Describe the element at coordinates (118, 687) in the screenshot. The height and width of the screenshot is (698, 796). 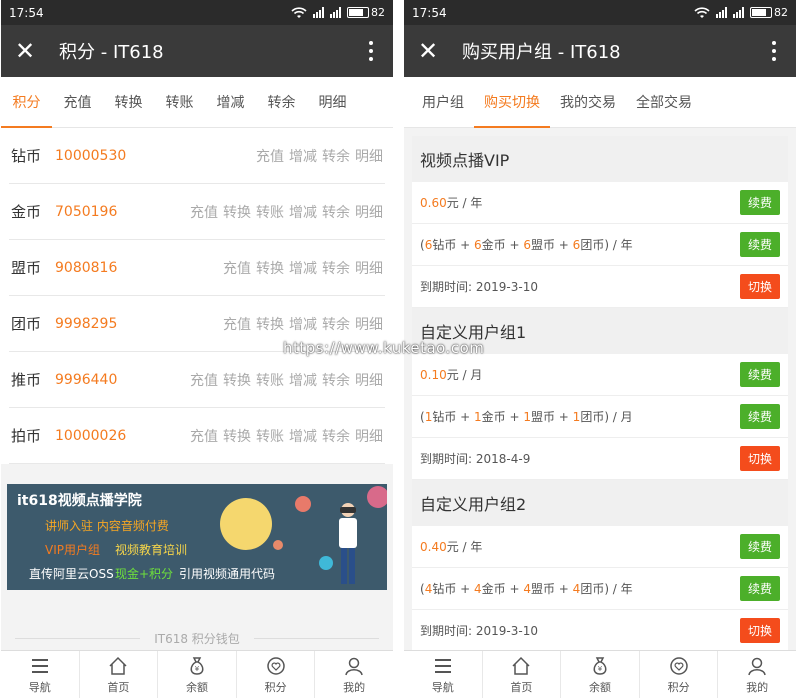
I see `nav-label: 首页` at that location.